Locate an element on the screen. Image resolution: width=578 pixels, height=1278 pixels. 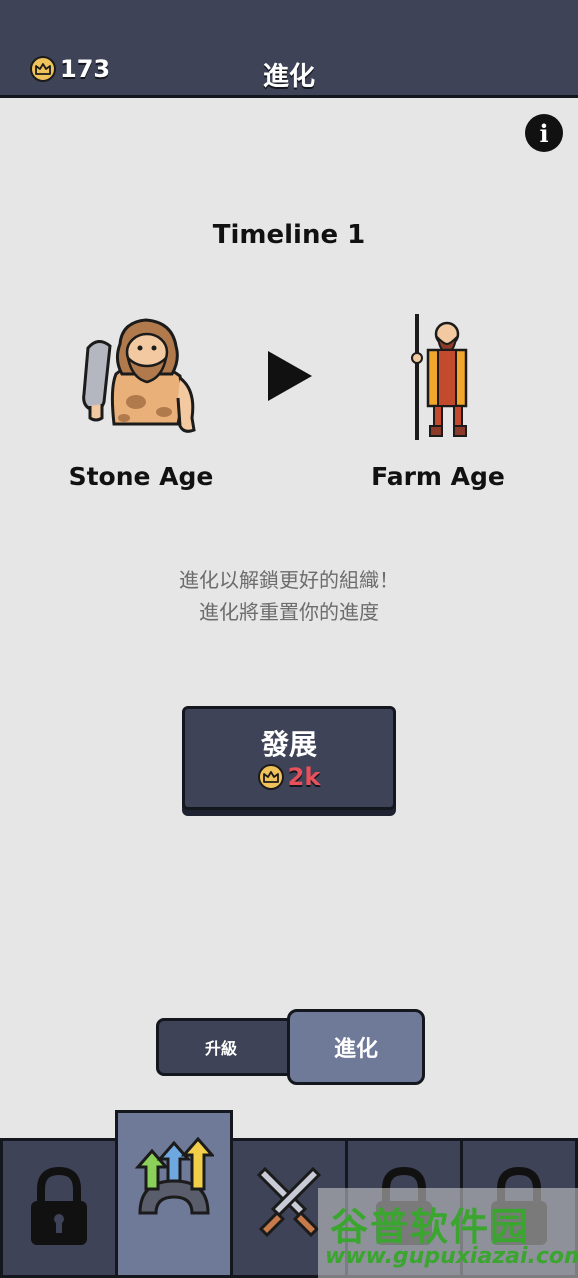
develop-button: 發展 2k is located at coordinates (289, 758).